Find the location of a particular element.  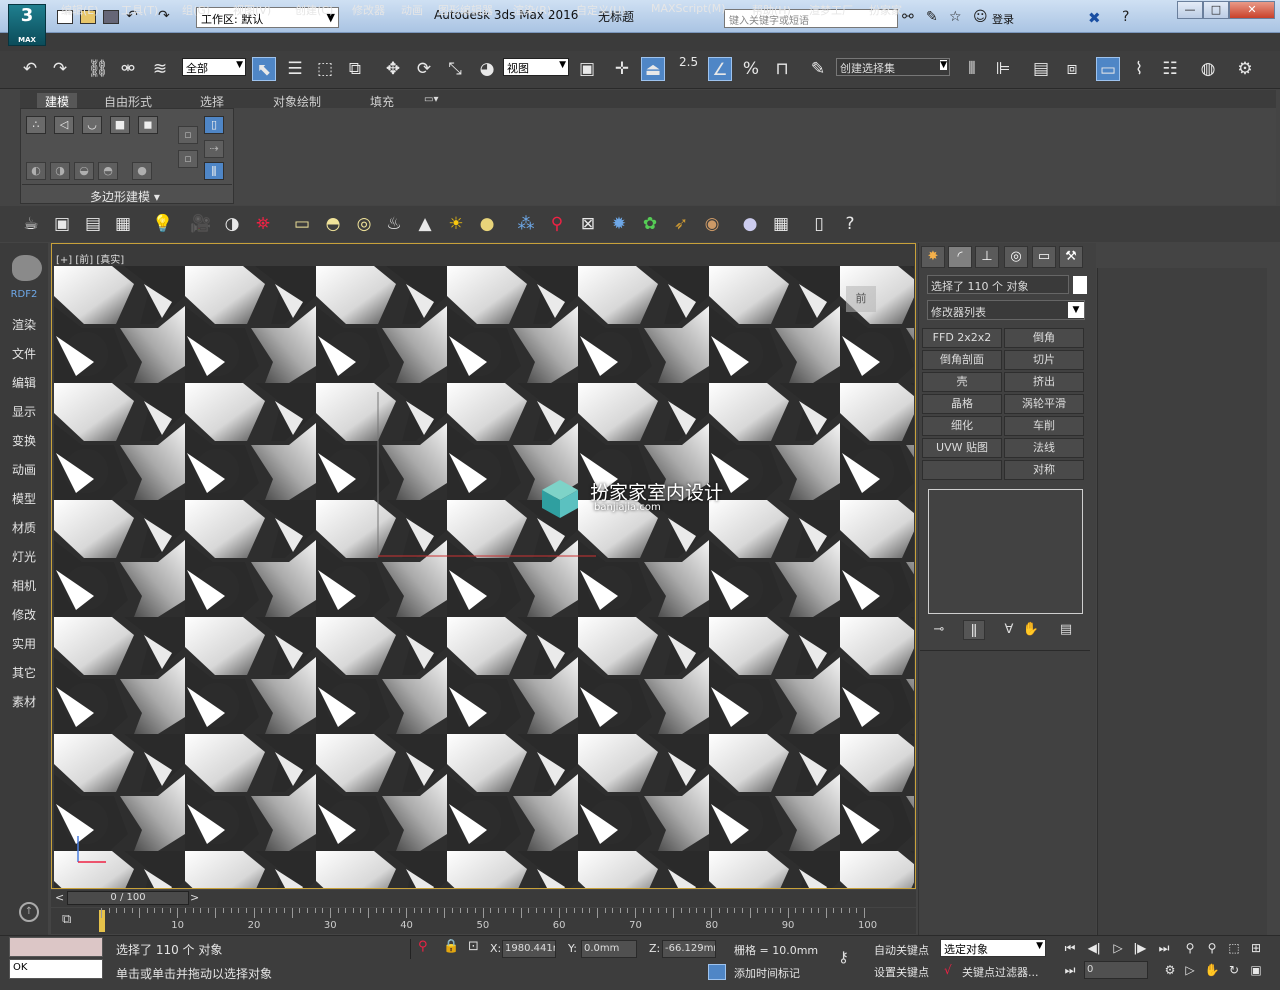

select-and-move-icon: ✥ is located at coordinates (393, 69).